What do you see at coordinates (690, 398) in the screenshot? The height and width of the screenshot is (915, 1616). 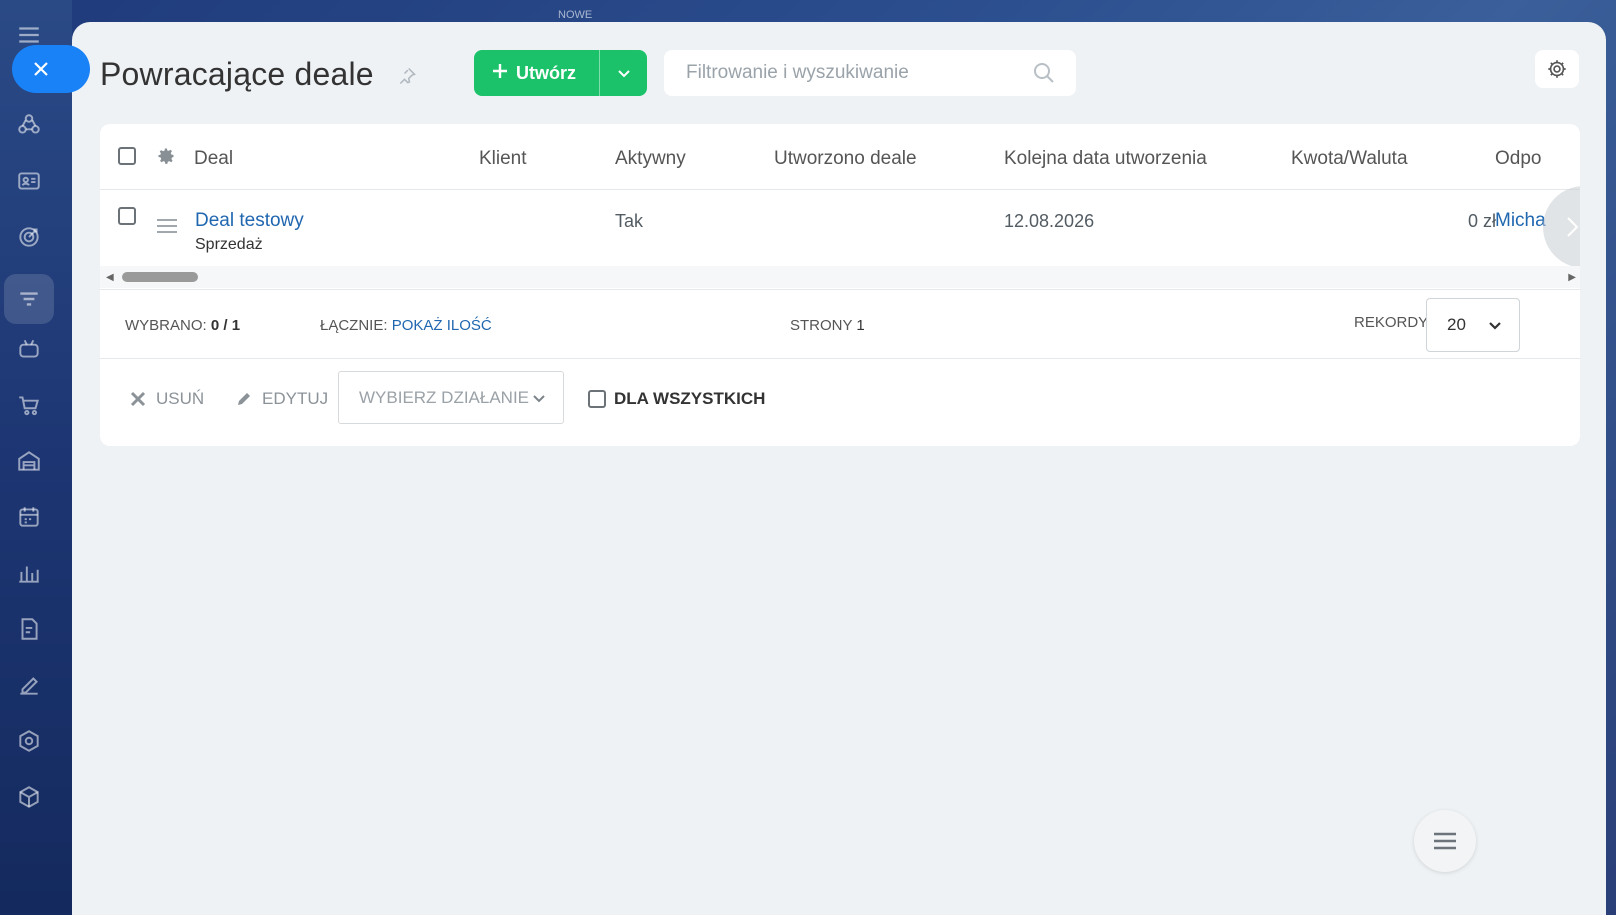 I see `for-all-label: DLA WSZYSTKICH` at bounding box center [690, 398].